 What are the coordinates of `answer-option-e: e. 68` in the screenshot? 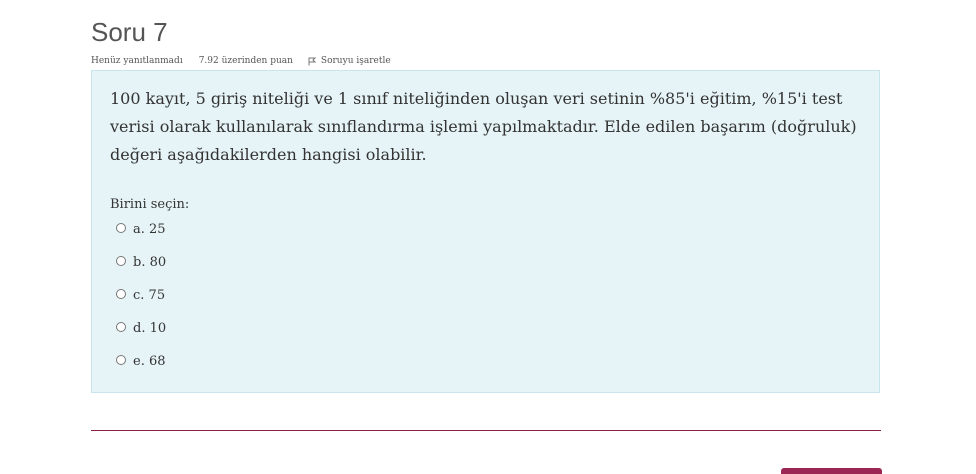 It's located at (141, 369).